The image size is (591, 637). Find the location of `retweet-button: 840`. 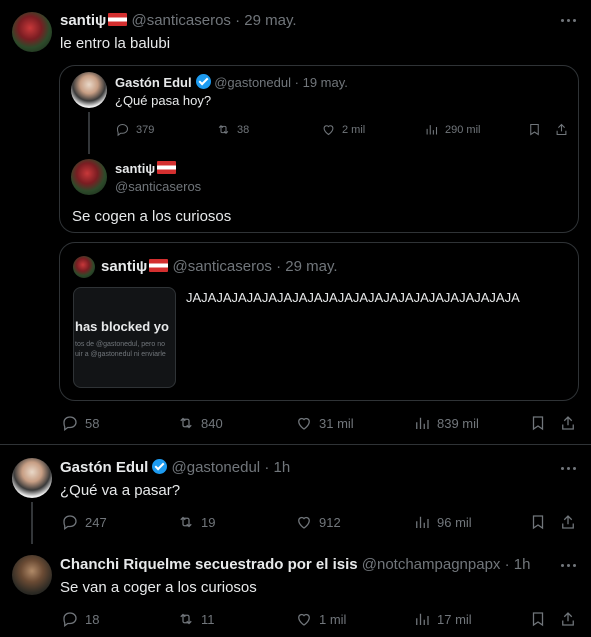

retweet-button: 840 is located at coordinates (200, 423).